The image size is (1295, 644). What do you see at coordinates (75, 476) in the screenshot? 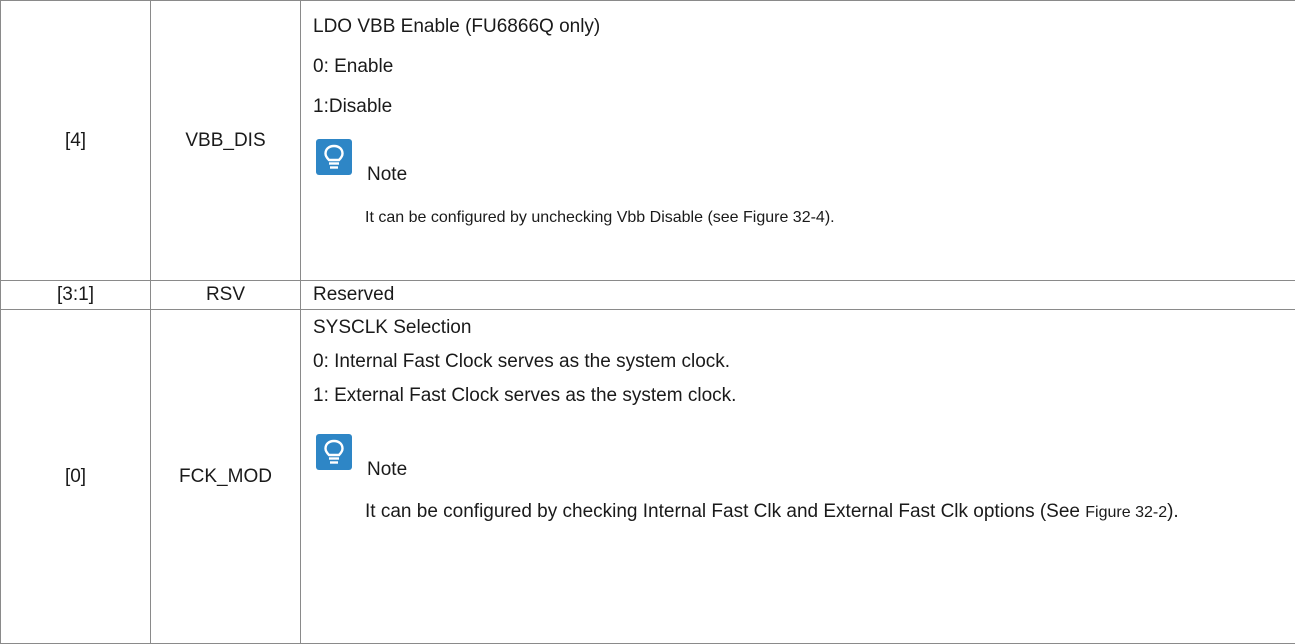
I see `bit-cell: [0]` at bounding box center [75, 476].